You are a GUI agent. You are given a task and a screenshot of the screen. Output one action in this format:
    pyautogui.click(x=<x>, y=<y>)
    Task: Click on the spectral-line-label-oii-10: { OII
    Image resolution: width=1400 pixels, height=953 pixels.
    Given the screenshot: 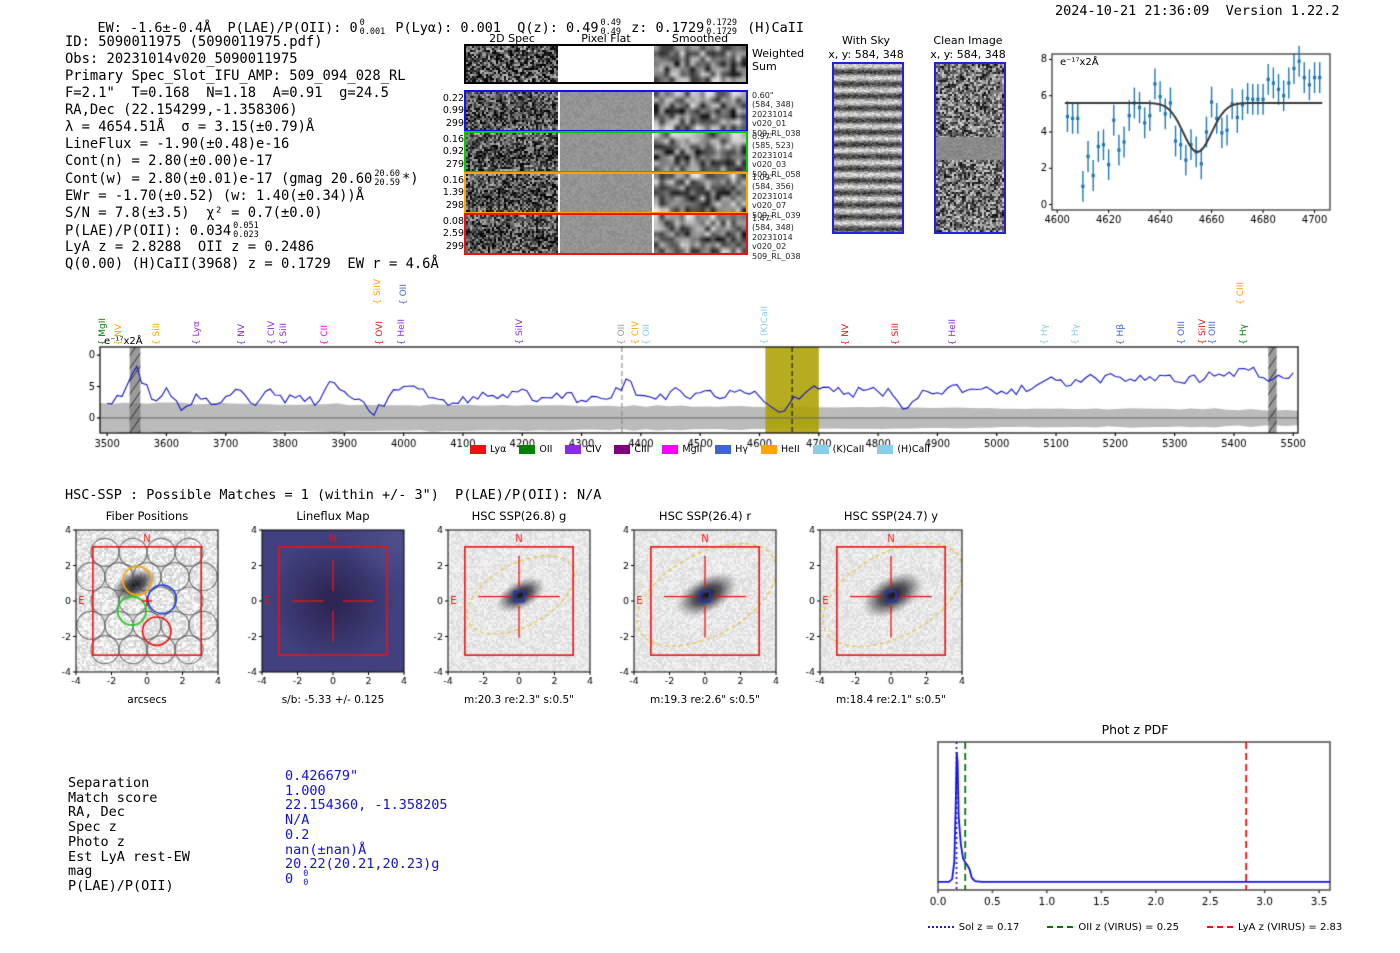 What is the action you would take?
    pyautogui.click(x=404, y=294)
    